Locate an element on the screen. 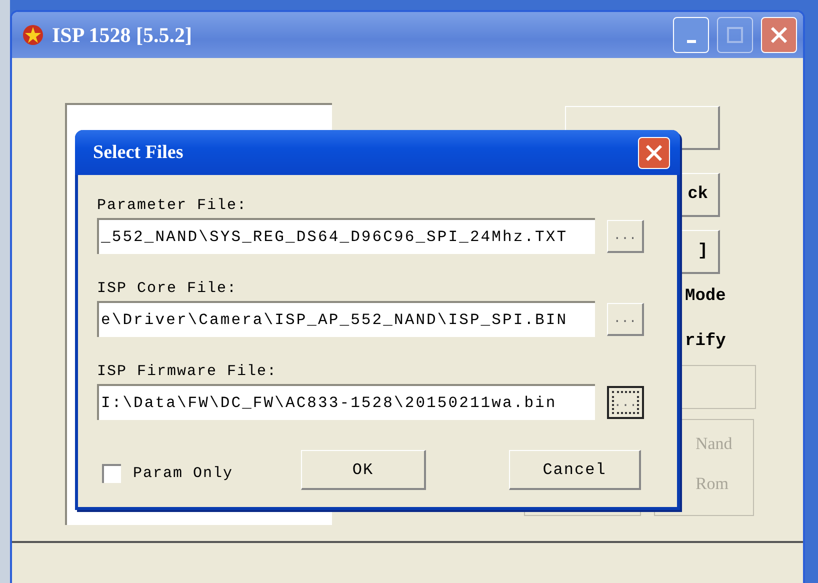 This screenshot has width=818, height=583. maximize-icon is located at coordinates (735, 35).